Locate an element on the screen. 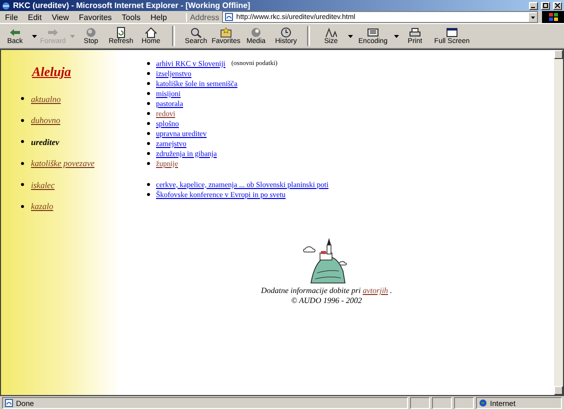 This screenshot has height=410, width=564. maximize-button is located at coordinates (545, 6).